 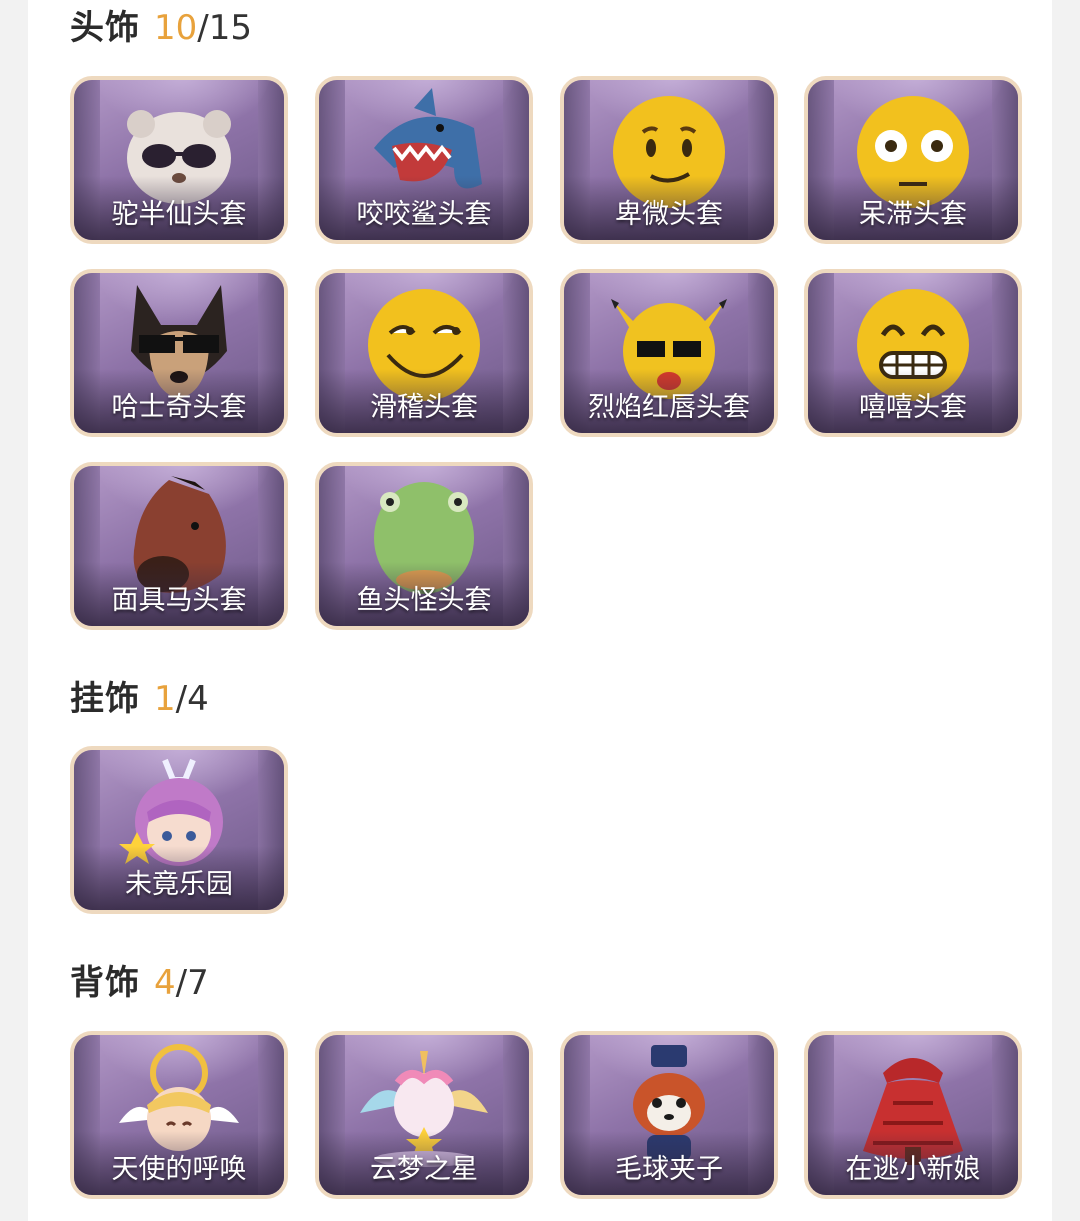 What do you see at coordinates (179, 1115) in the screenshot?
I see `item-card: 天使的呼唤` at bounding box center [179, 1115].